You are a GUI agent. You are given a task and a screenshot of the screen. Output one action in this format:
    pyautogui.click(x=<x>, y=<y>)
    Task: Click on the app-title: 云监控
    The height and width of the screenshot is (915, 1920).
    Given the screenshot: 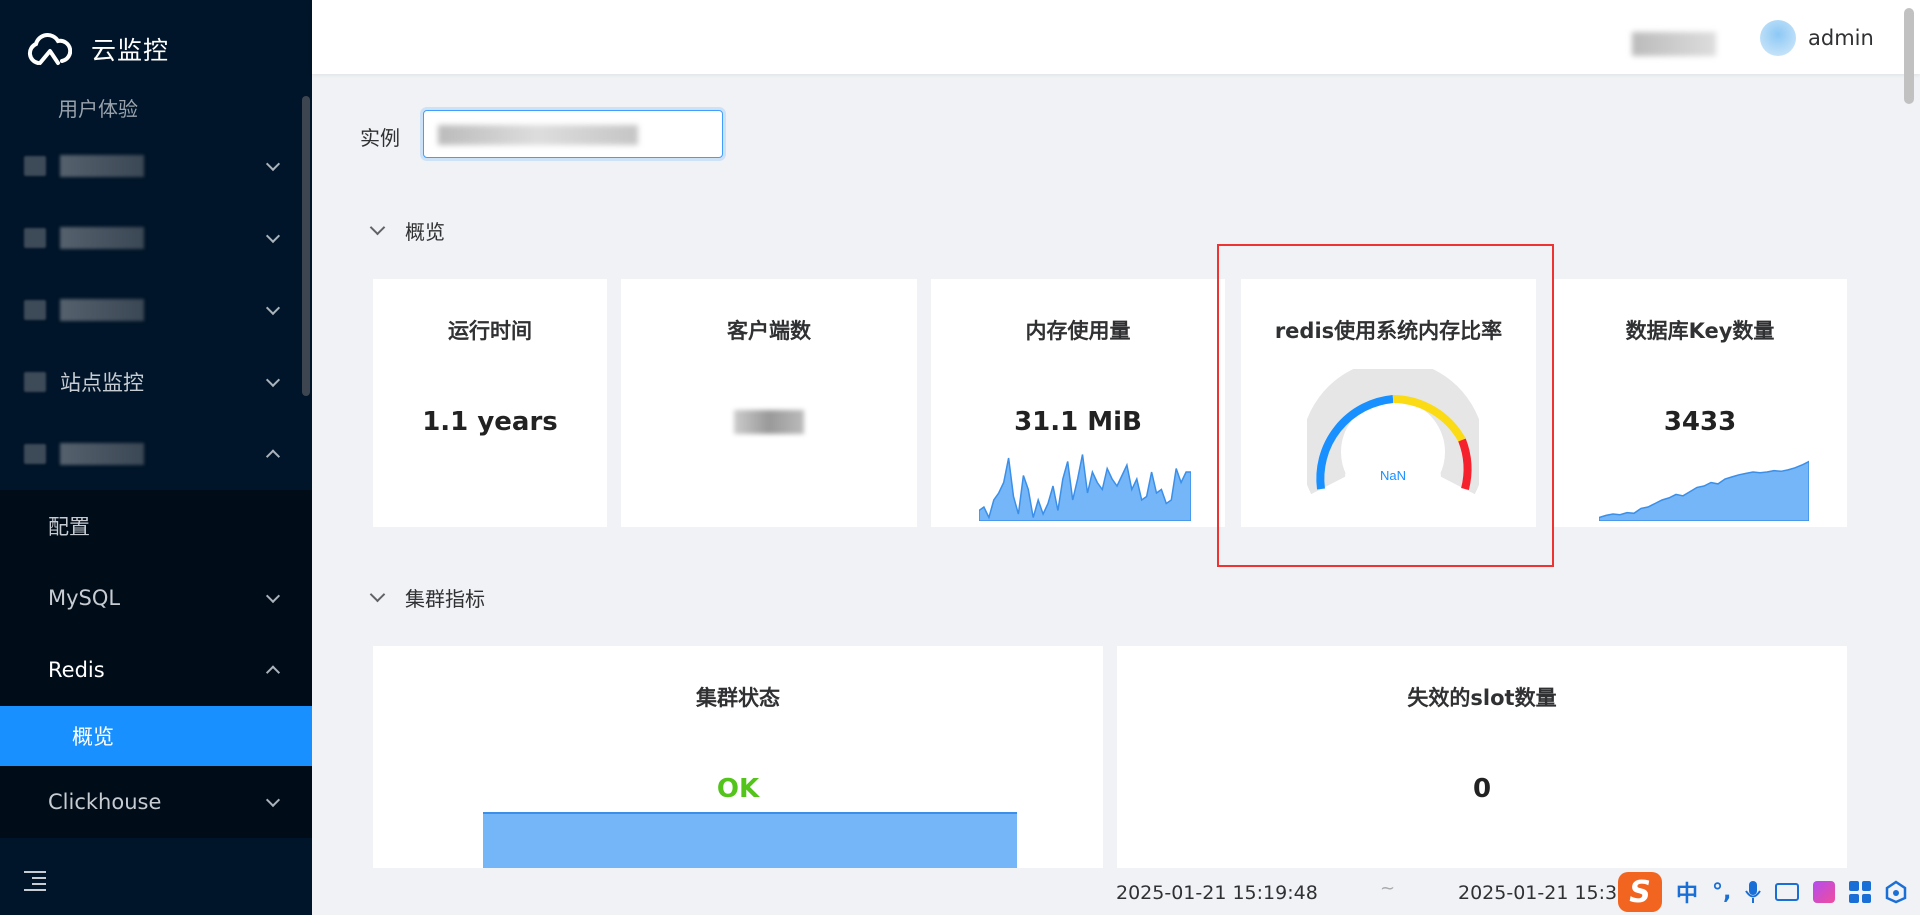 What is the action you would take?
    pyautogui.click(x=130, y=50)
    